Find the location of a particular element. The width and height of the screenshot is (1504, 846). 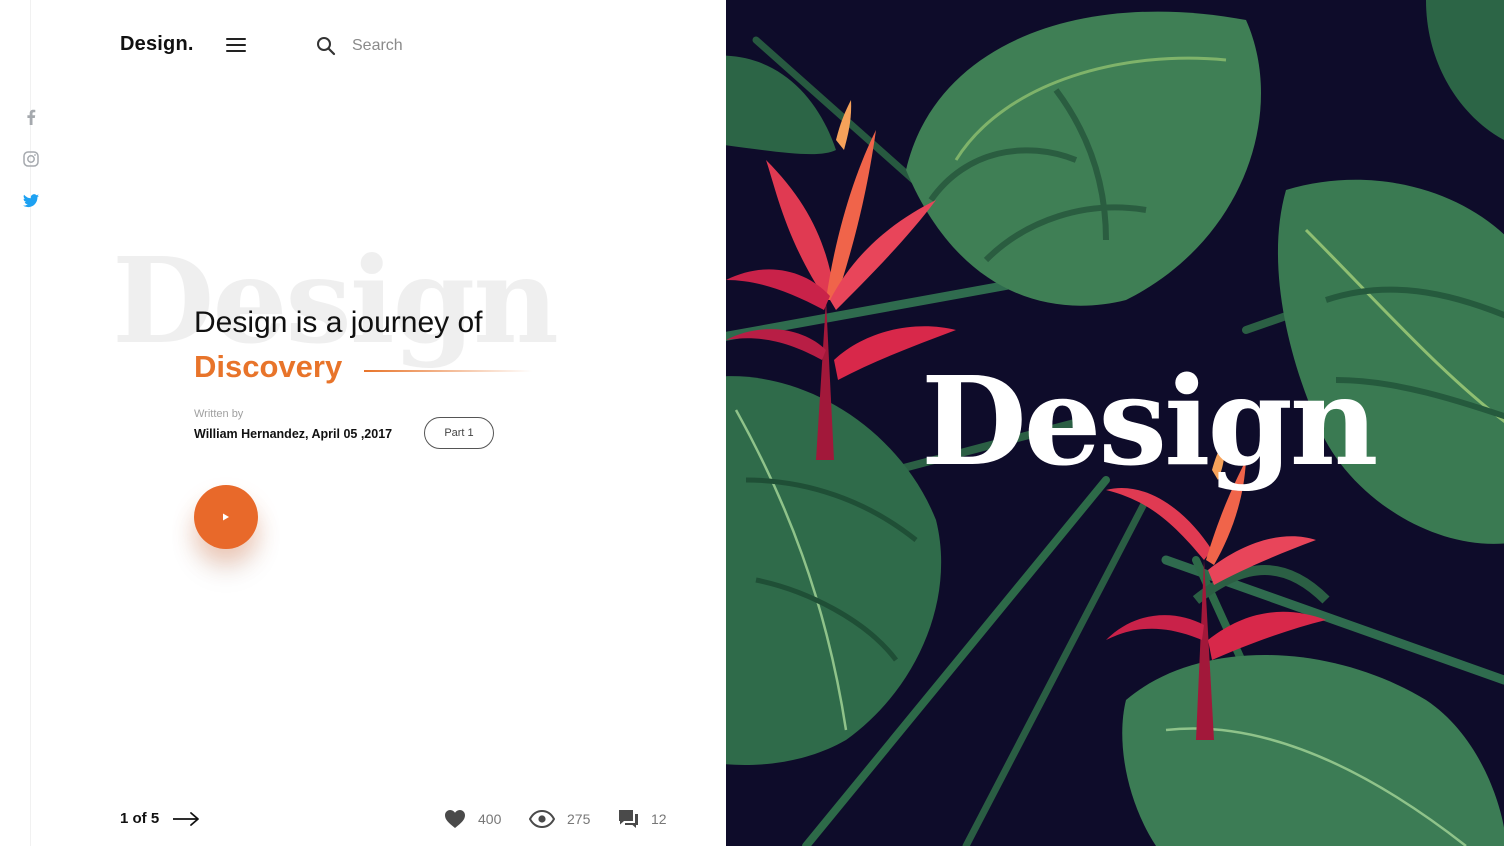

hamburger-menu-icon is located at coordinates (237, 46).